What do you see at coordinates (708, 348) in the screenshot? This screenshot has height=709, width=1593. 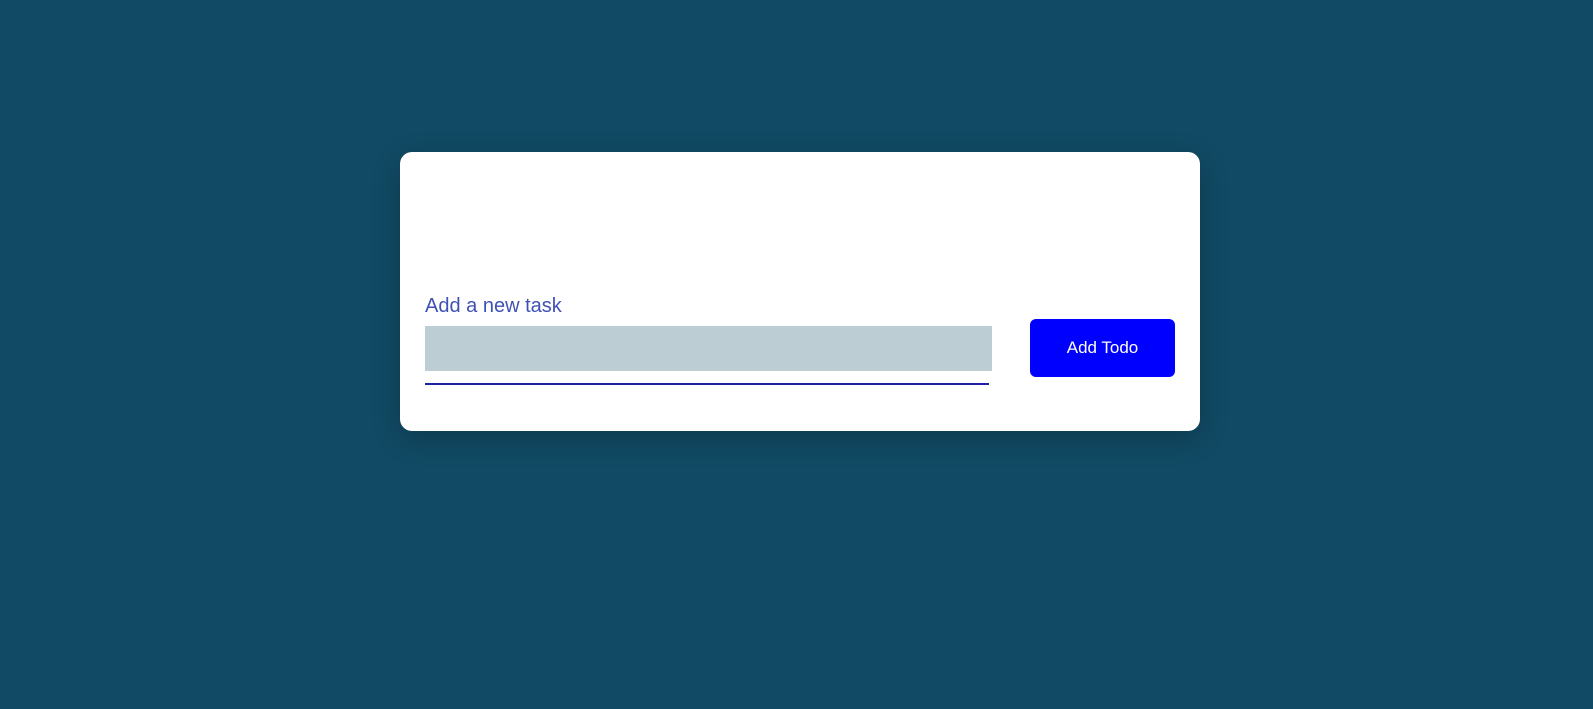 I see `task-input` at bounding box center [708, 348].